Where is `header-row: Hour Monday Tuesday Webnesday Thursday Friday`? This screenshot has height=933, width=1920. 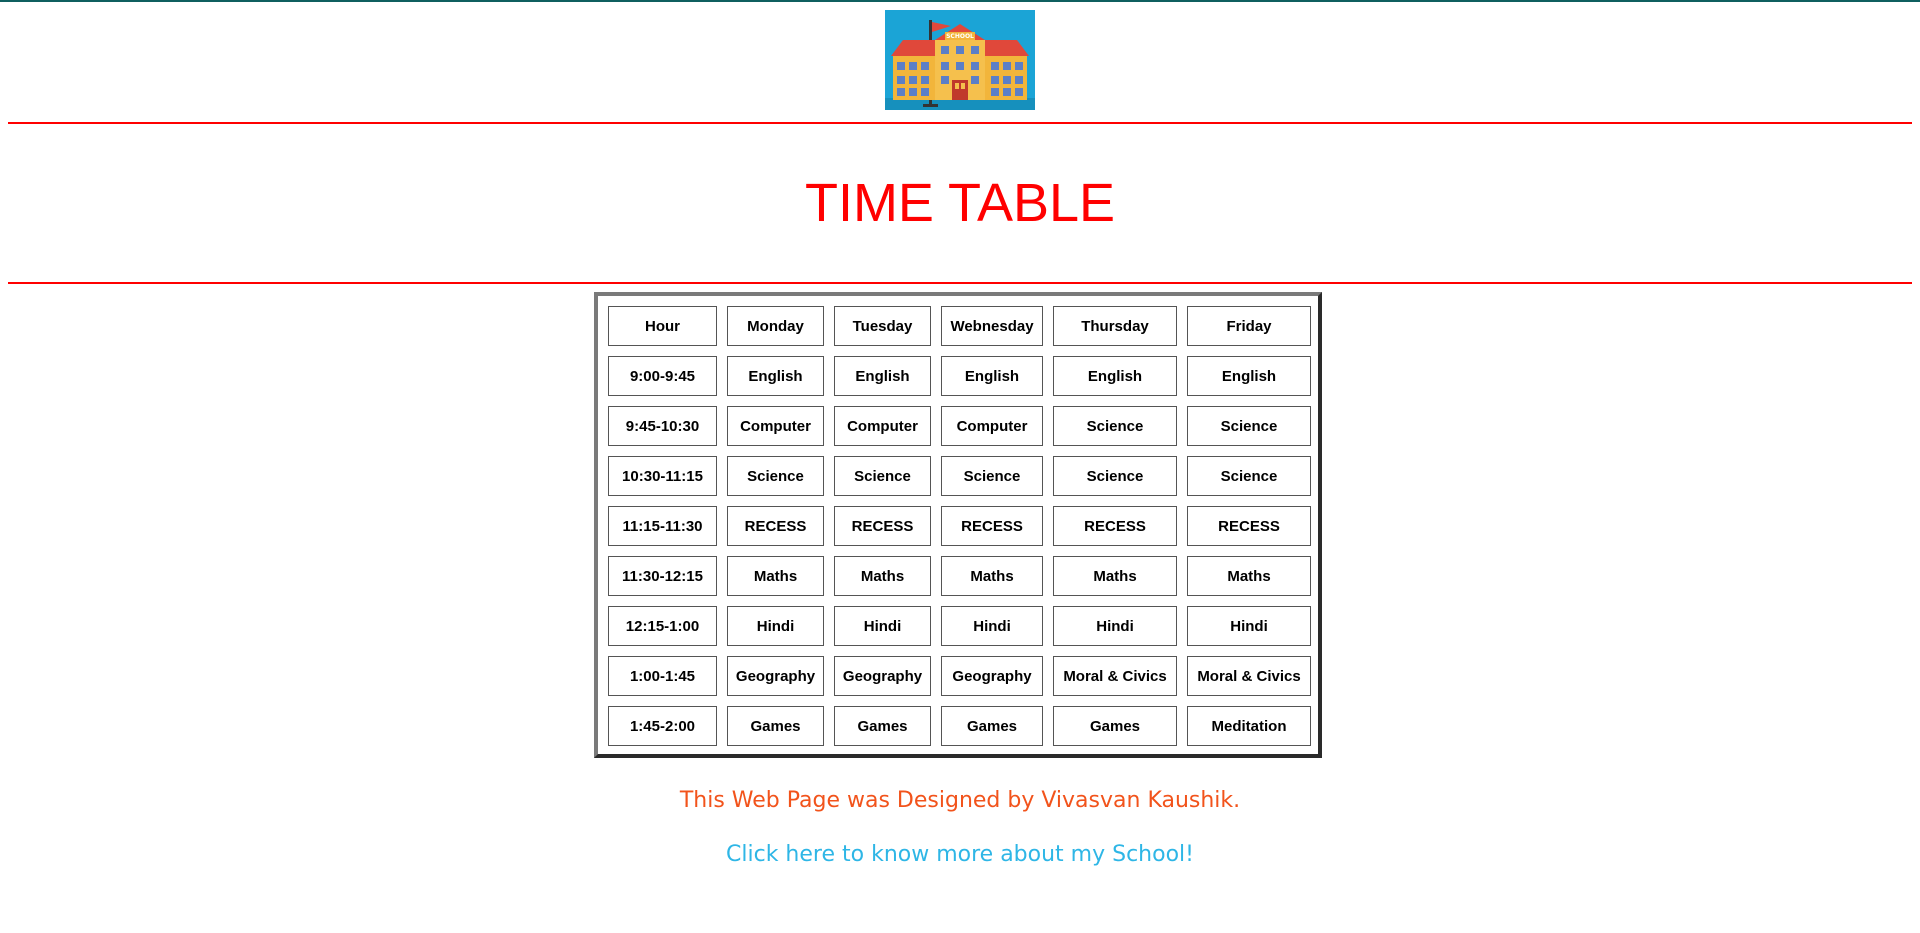 header-row: Hour Monday Tuesday Webnesday Thursday Friday is located at coordinates (959, 326).